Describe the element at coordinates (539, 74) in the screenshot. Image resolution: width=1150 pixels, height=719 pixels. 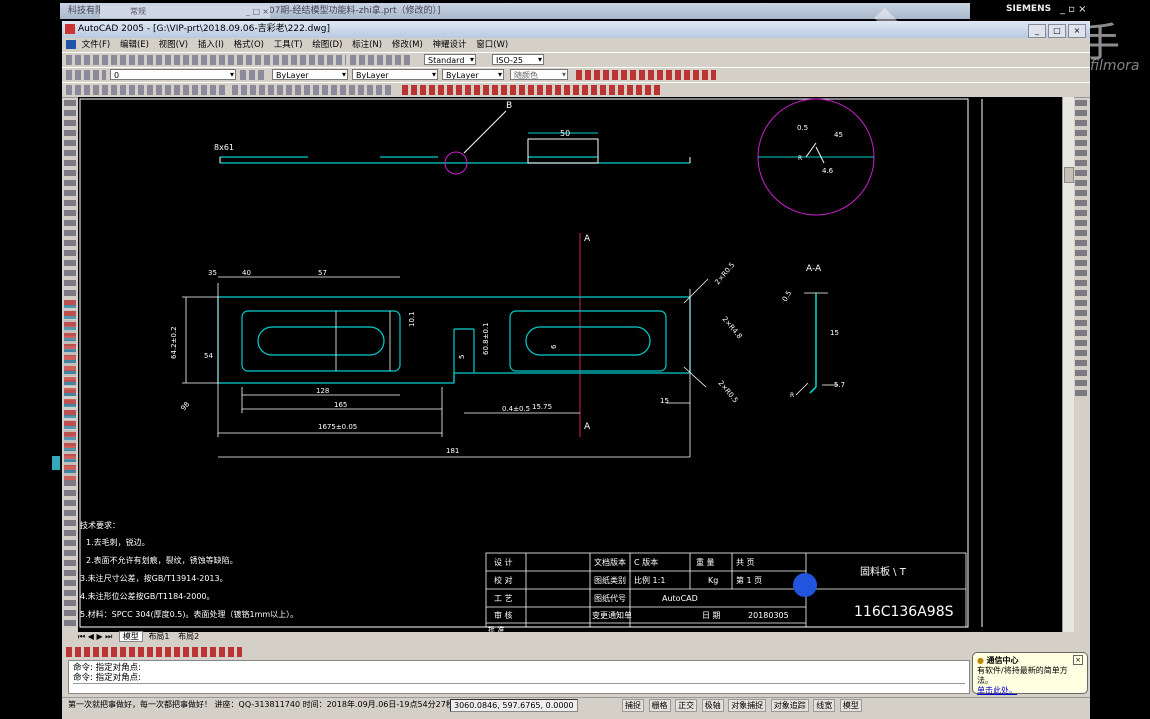
I see `plotstyle-select: 随颜色` at that location.